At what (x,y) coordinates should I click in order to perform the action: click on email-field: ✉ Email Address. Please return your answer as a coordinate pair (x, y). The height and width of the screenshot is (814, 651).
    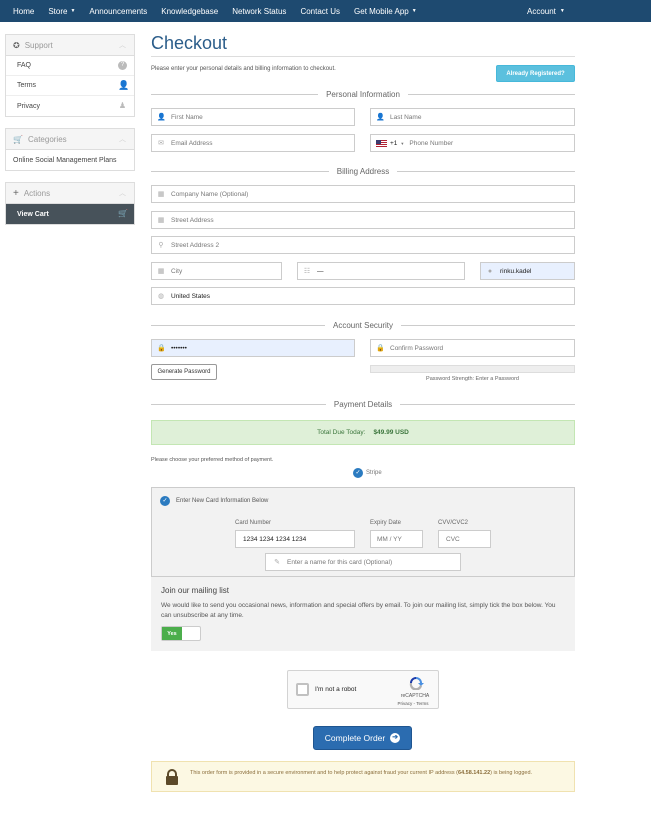
    Looking at the image, I should click on (253, 143).